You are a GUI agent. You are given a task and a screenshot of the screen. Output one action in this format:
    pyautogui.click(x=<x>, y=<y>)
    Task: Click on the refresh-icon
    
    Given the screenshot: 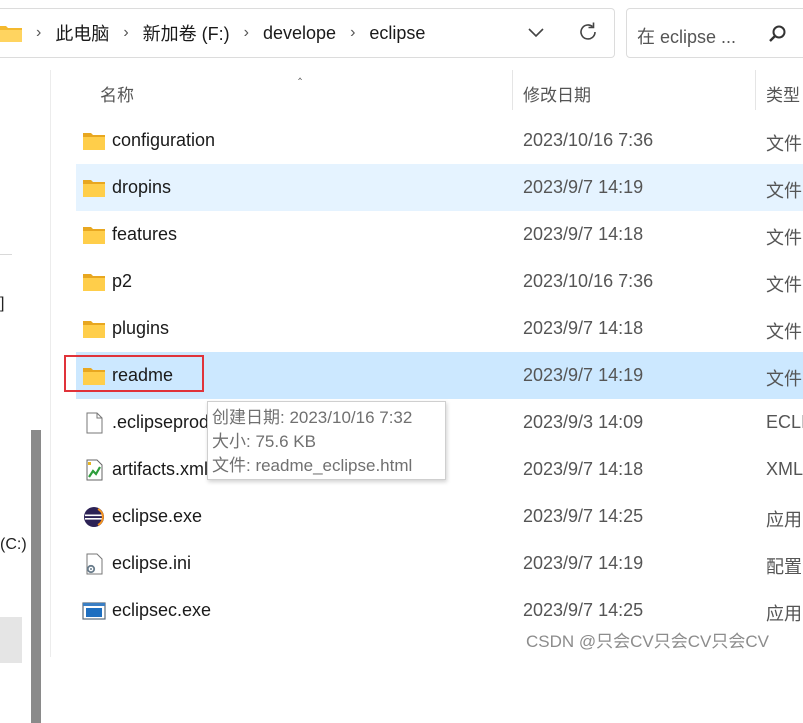 What is the action you would take?
    pyautogui.click(x=588, y=32)
    